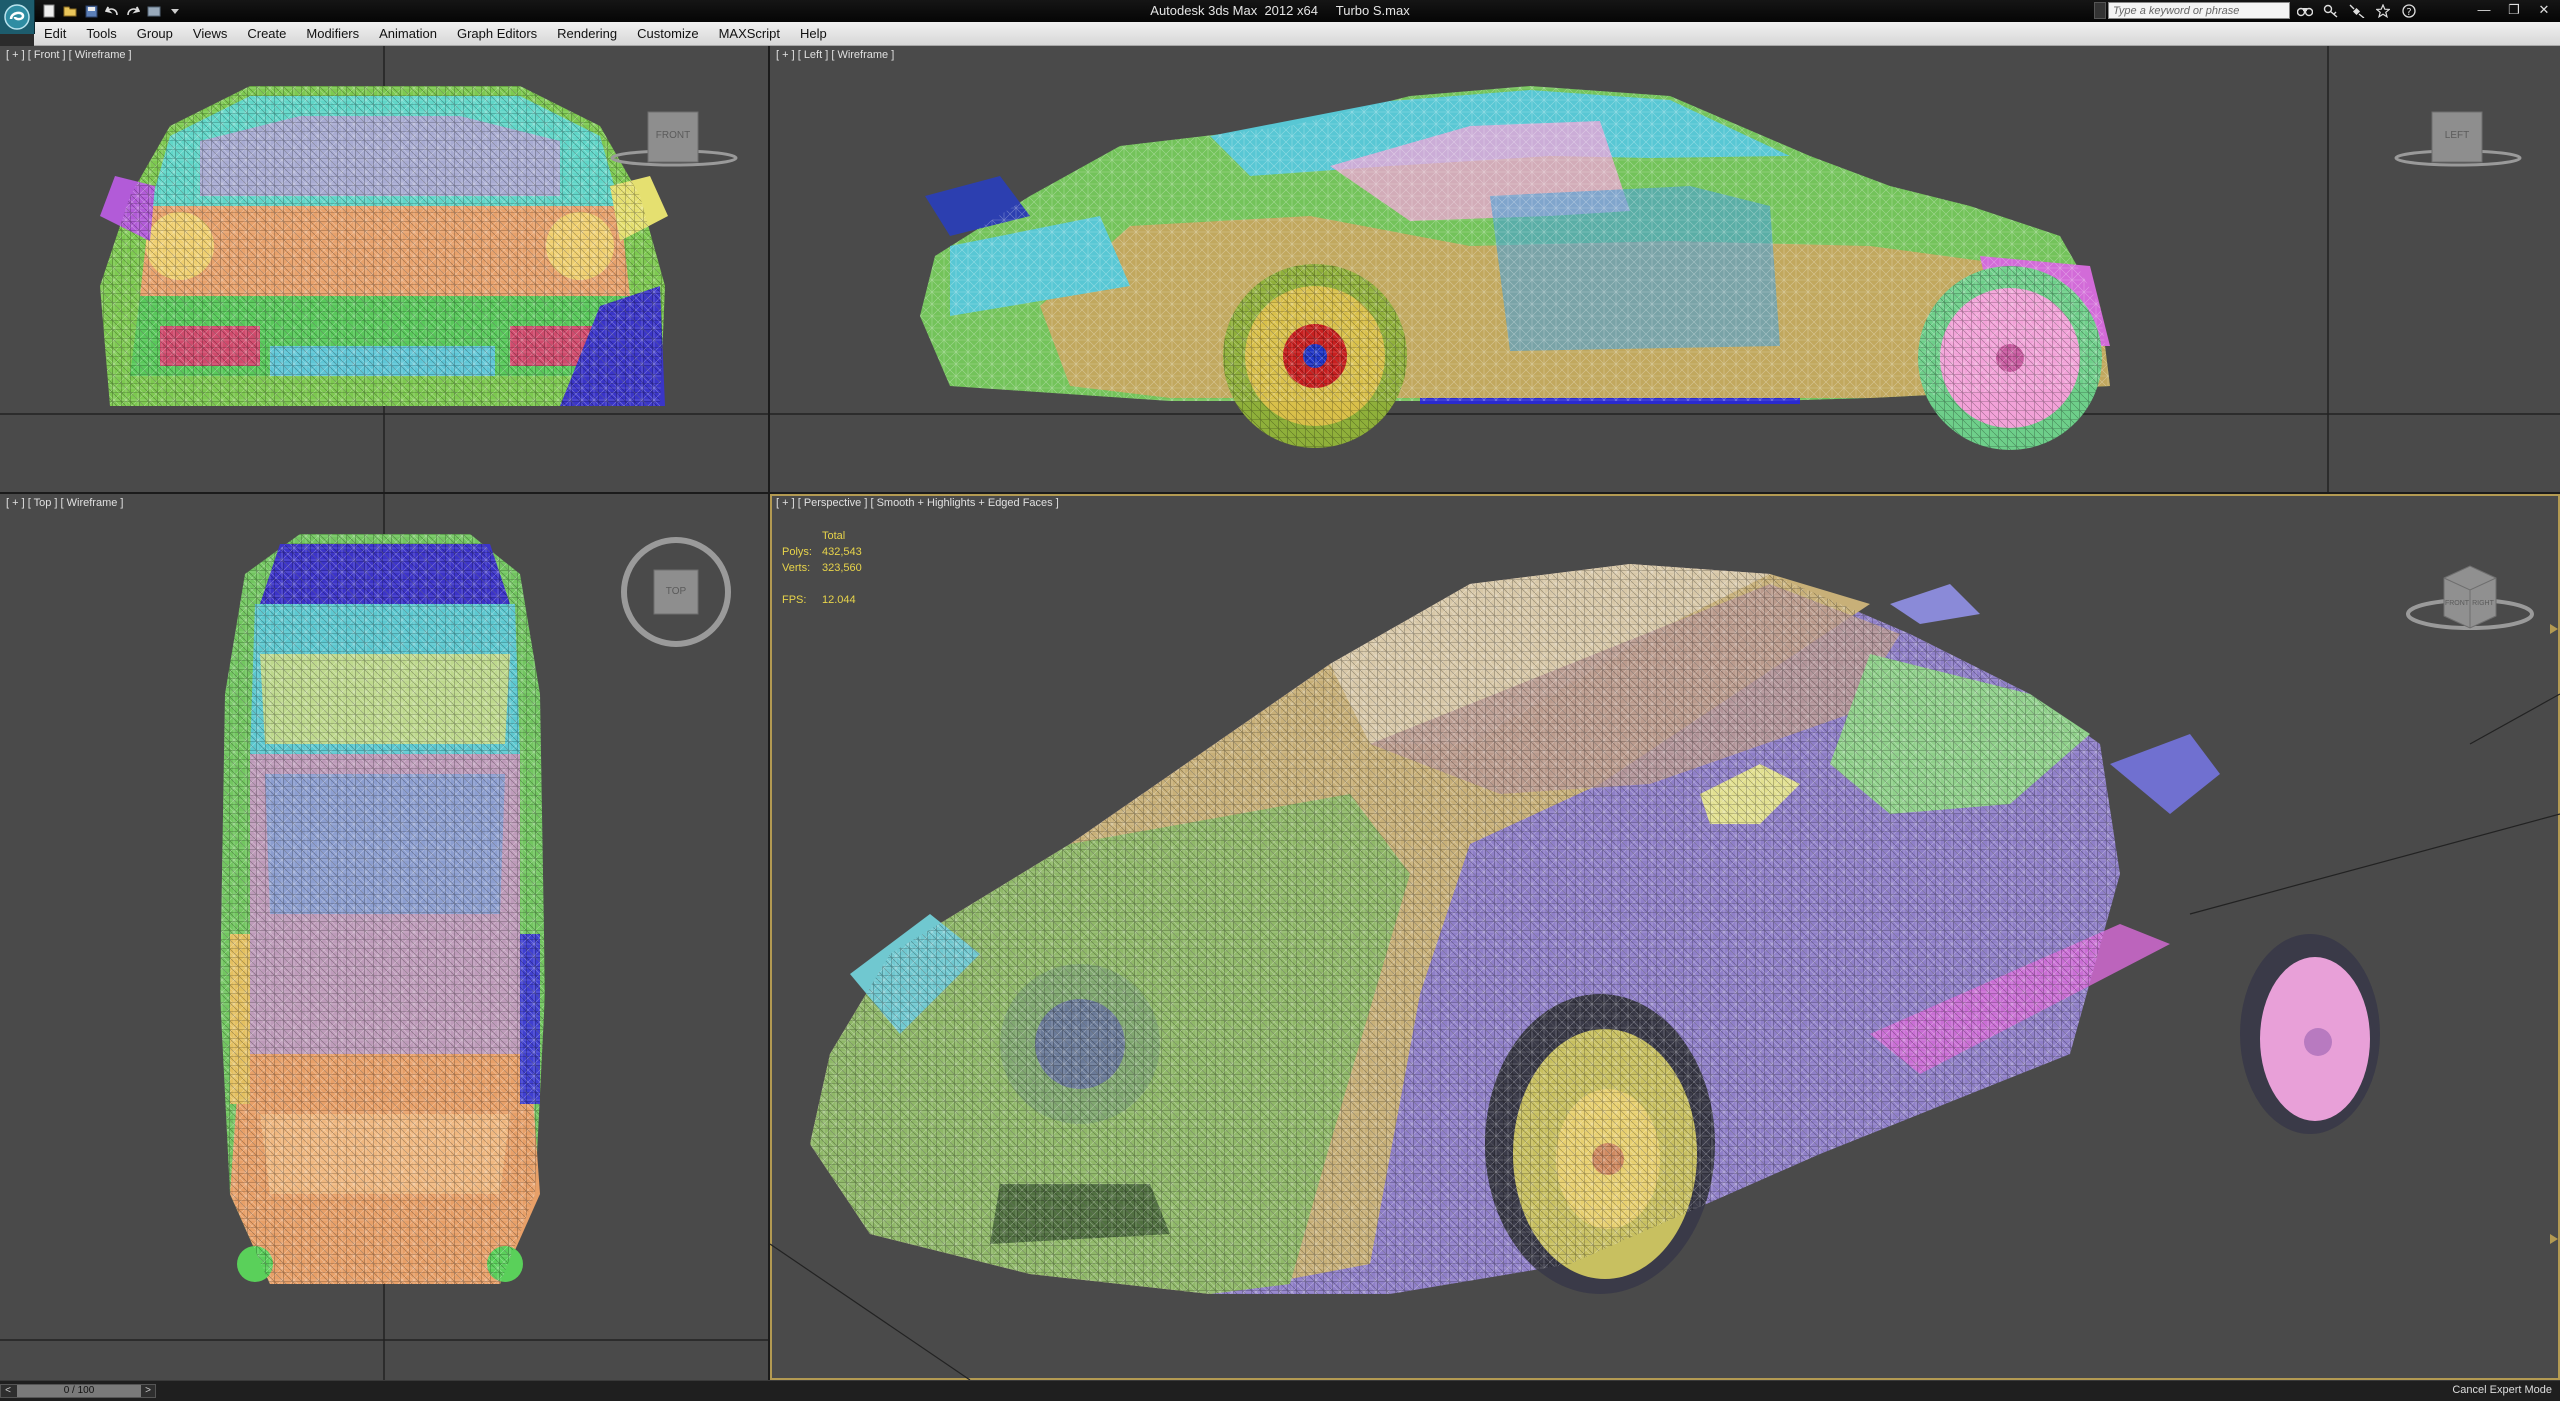 The width and height of the screenshot is (2560, 1401). Describe the element at coordinates (839, 600) in the screenshot. I see `stats-fps-value: 12.044` at that location.